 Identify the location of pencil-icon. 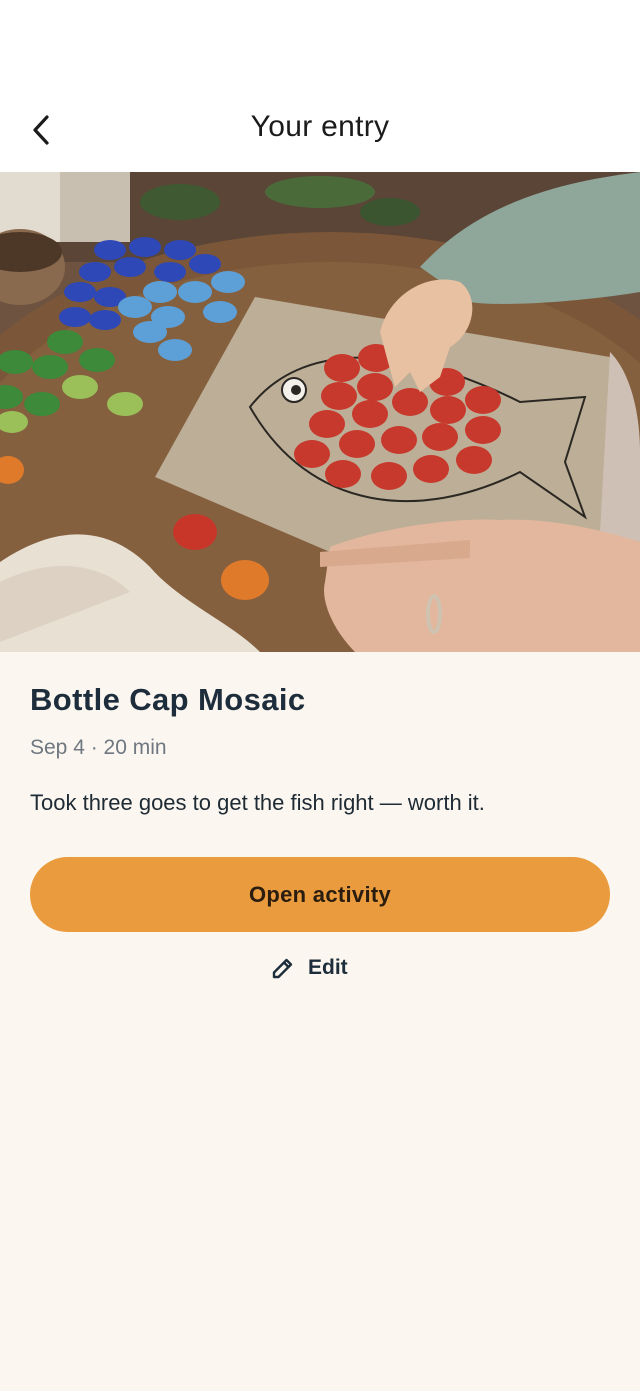
(282, 968).